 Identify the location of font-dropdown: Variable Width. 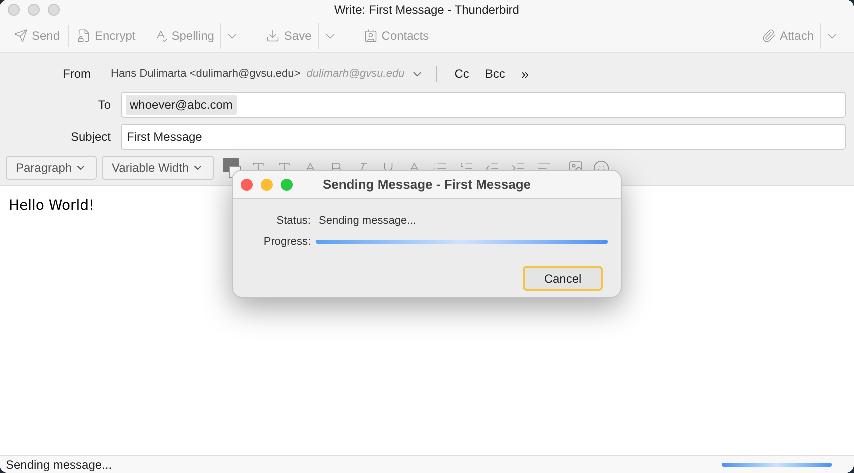
(158, 168).